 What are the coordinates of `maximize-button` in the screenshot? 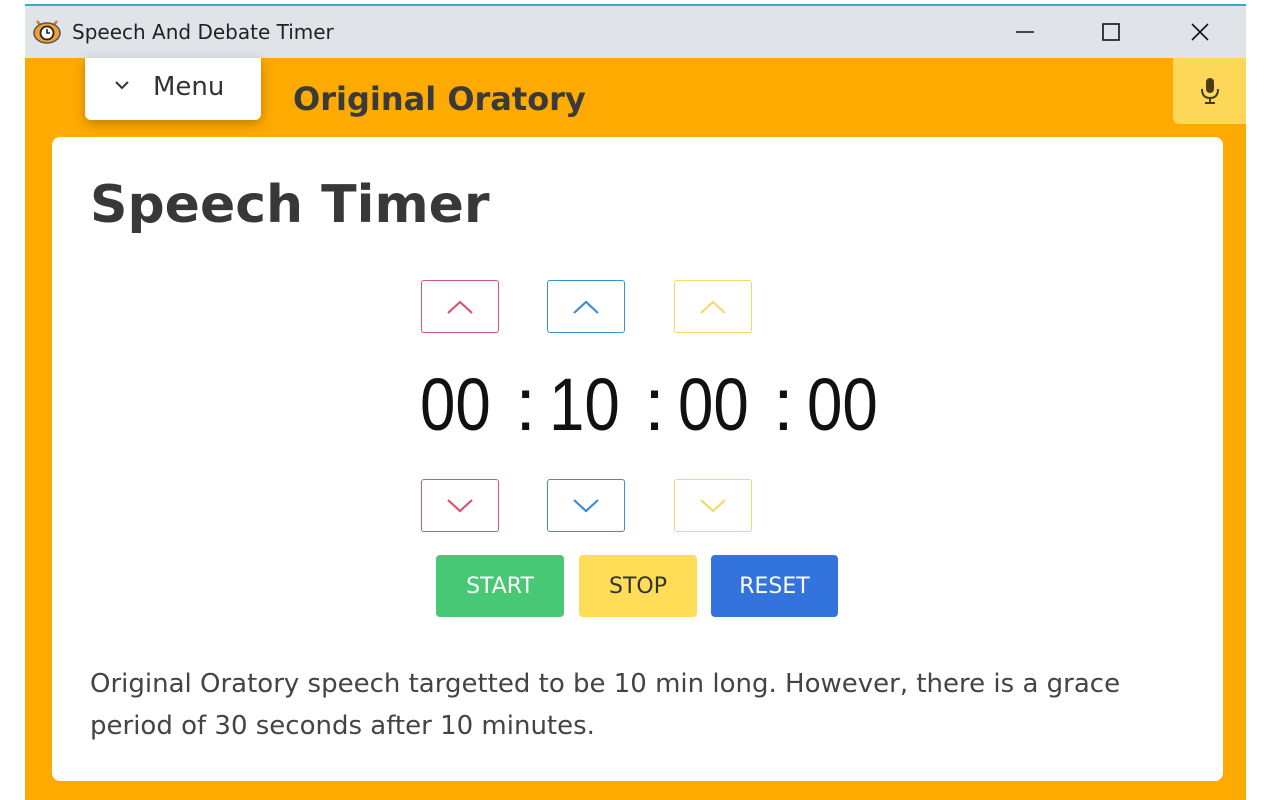 It's located at (1111, 32).